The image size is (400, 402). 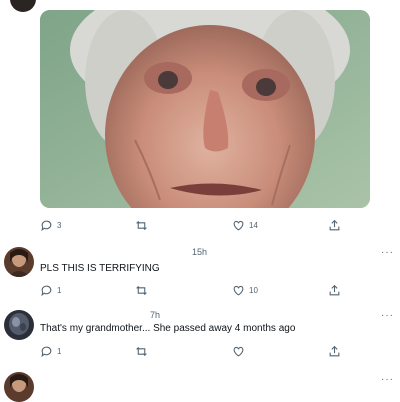 What do you see at coordinates (59, 225) in the screenshot?
I see `reply-count: 3` at bounding box center [59, 225].